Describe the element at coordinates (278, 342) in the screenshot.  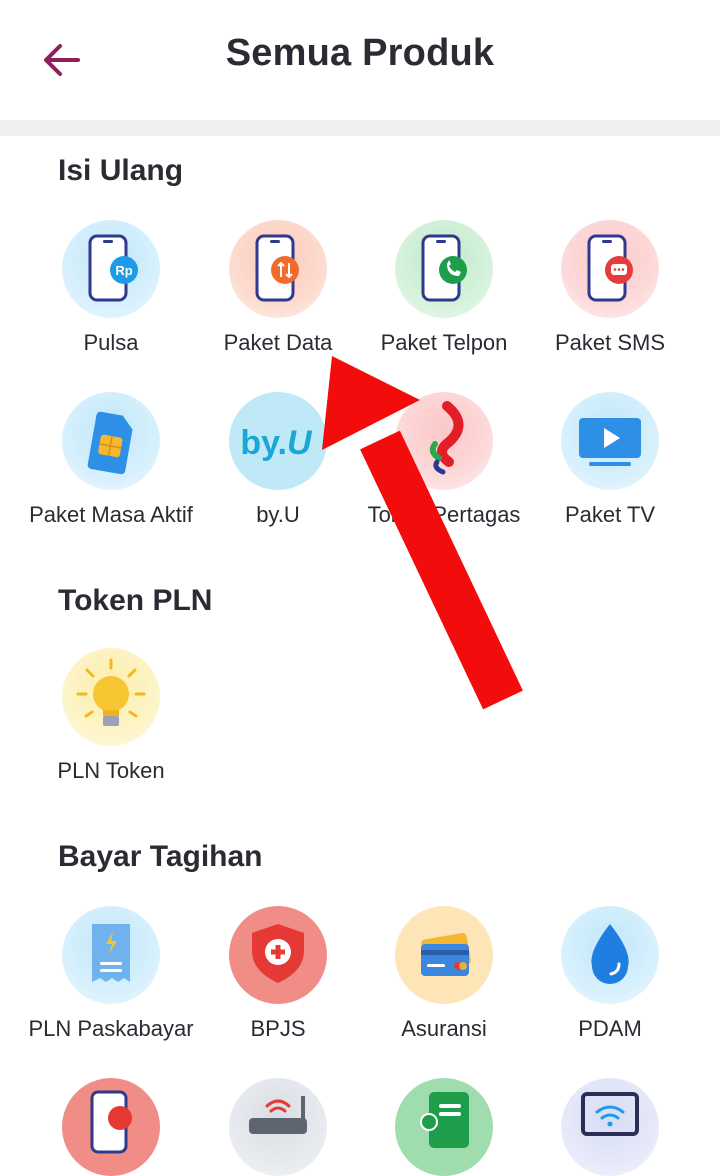
I see `product-label: Paket Data` at that location.